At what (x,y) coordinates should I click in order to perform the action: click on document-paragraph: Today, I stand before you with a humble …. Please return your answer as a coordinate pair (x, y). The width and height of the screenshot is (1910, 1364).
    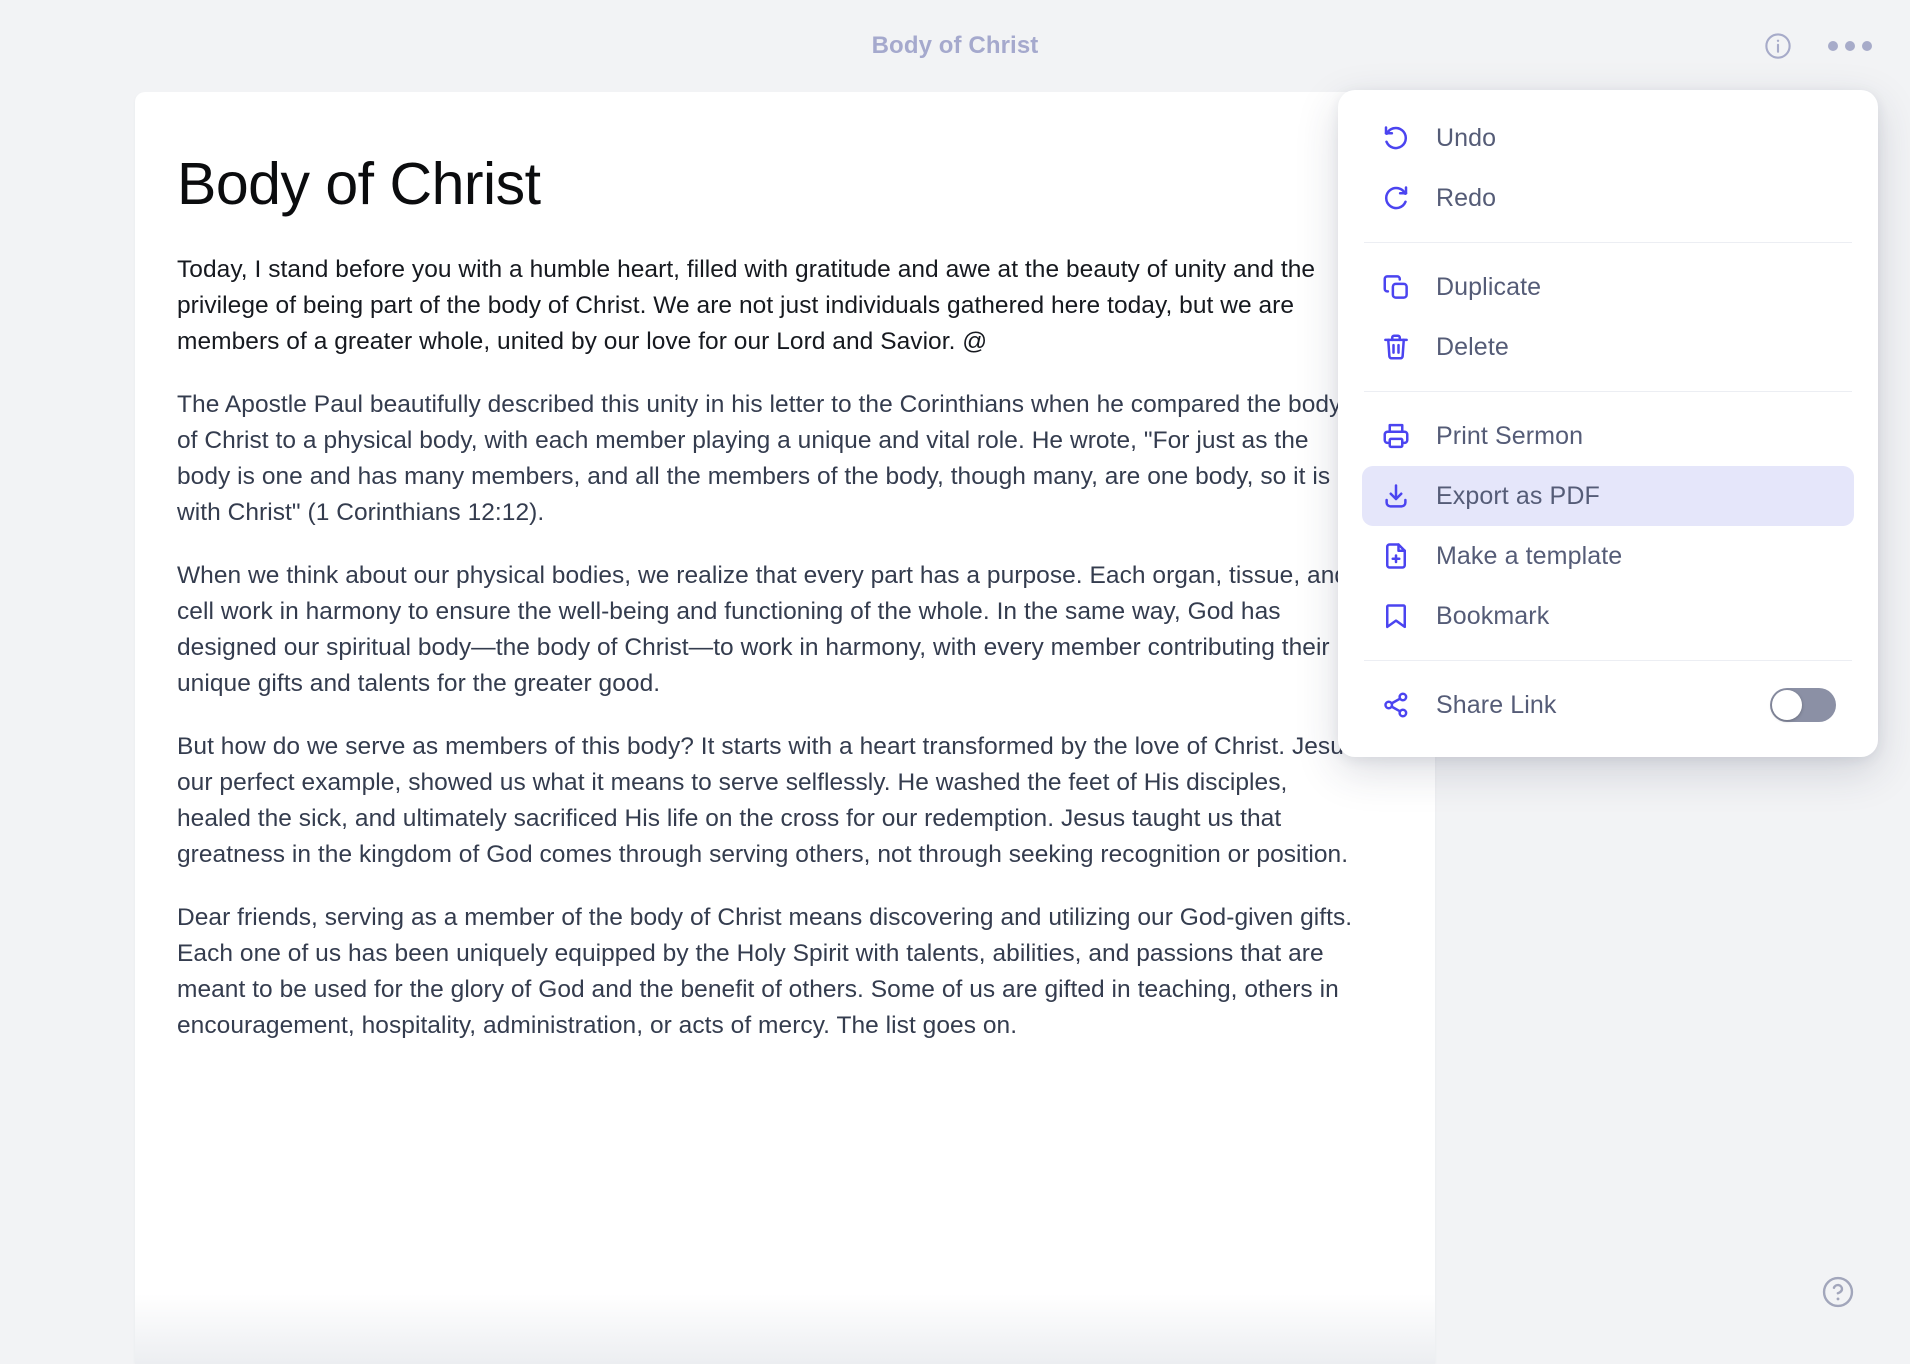
    Looking at the image, I should click on (746, 305).